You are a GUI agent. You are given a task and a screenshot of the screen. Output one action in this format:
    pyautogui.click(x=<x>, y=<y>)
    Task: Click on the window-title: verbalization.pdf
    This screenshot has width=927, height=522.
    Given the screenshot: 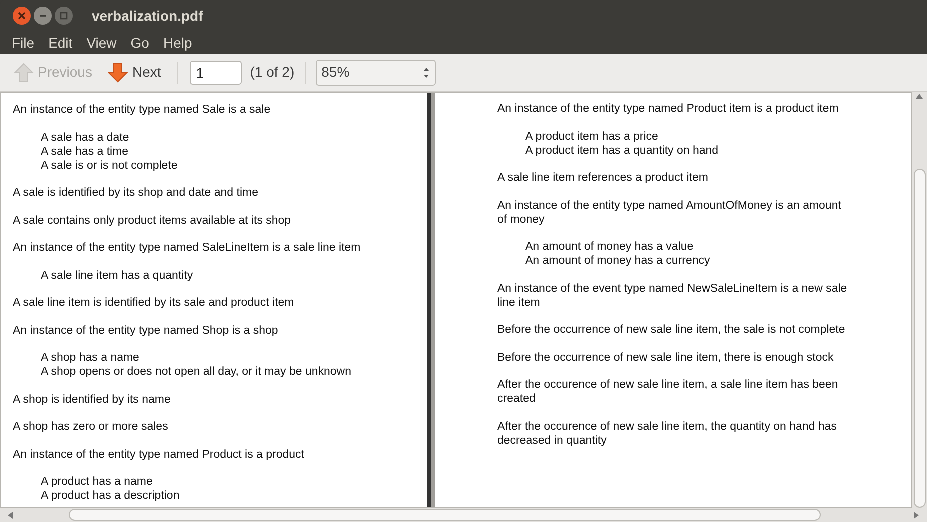 What is the action you would take?
    pyautogui.click(x=148, y=16)
    